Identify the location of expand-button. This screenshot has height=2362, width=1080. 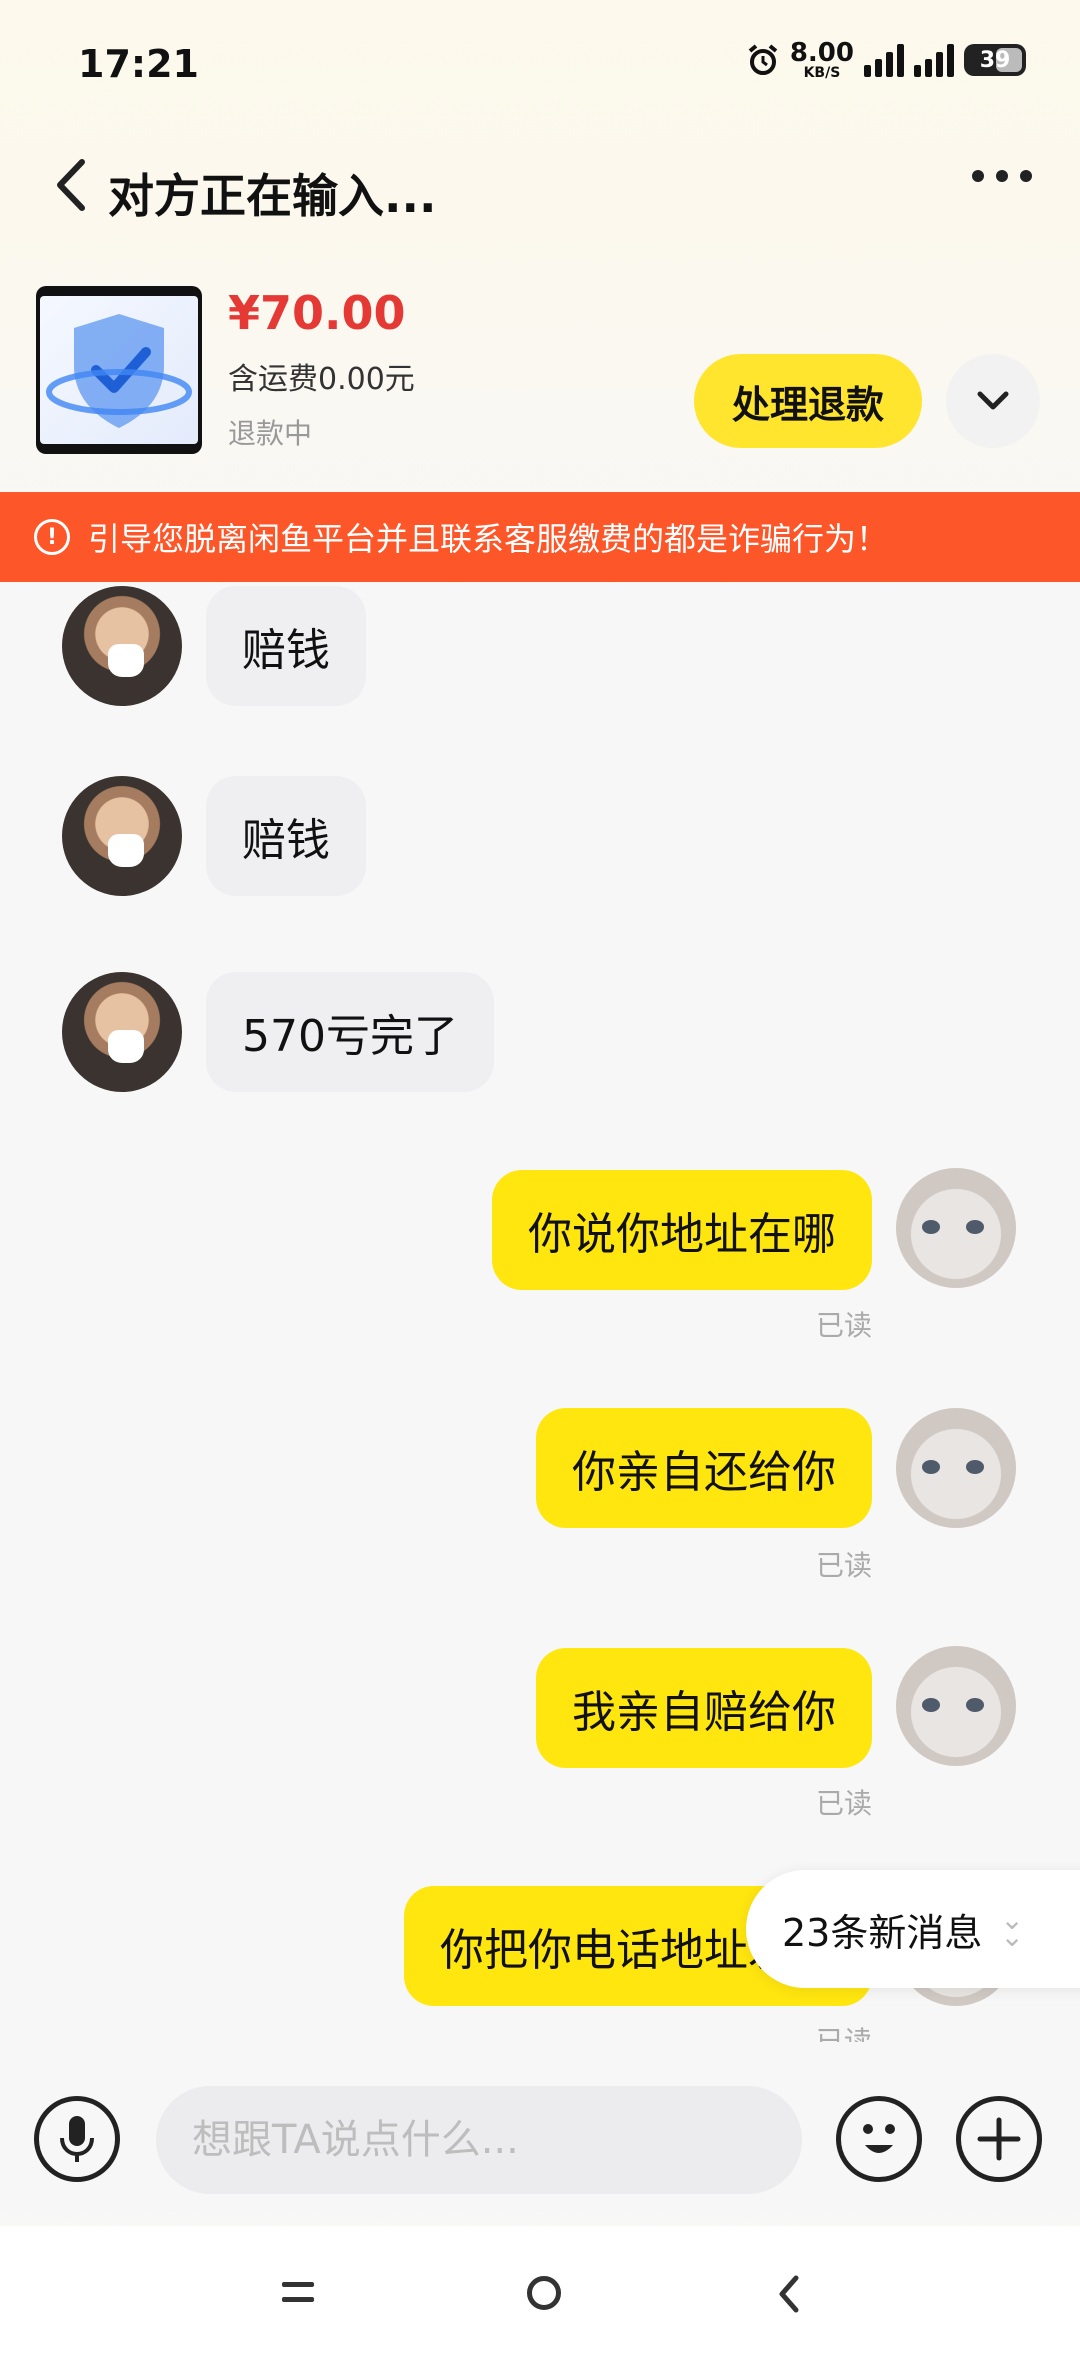
(993, 401).